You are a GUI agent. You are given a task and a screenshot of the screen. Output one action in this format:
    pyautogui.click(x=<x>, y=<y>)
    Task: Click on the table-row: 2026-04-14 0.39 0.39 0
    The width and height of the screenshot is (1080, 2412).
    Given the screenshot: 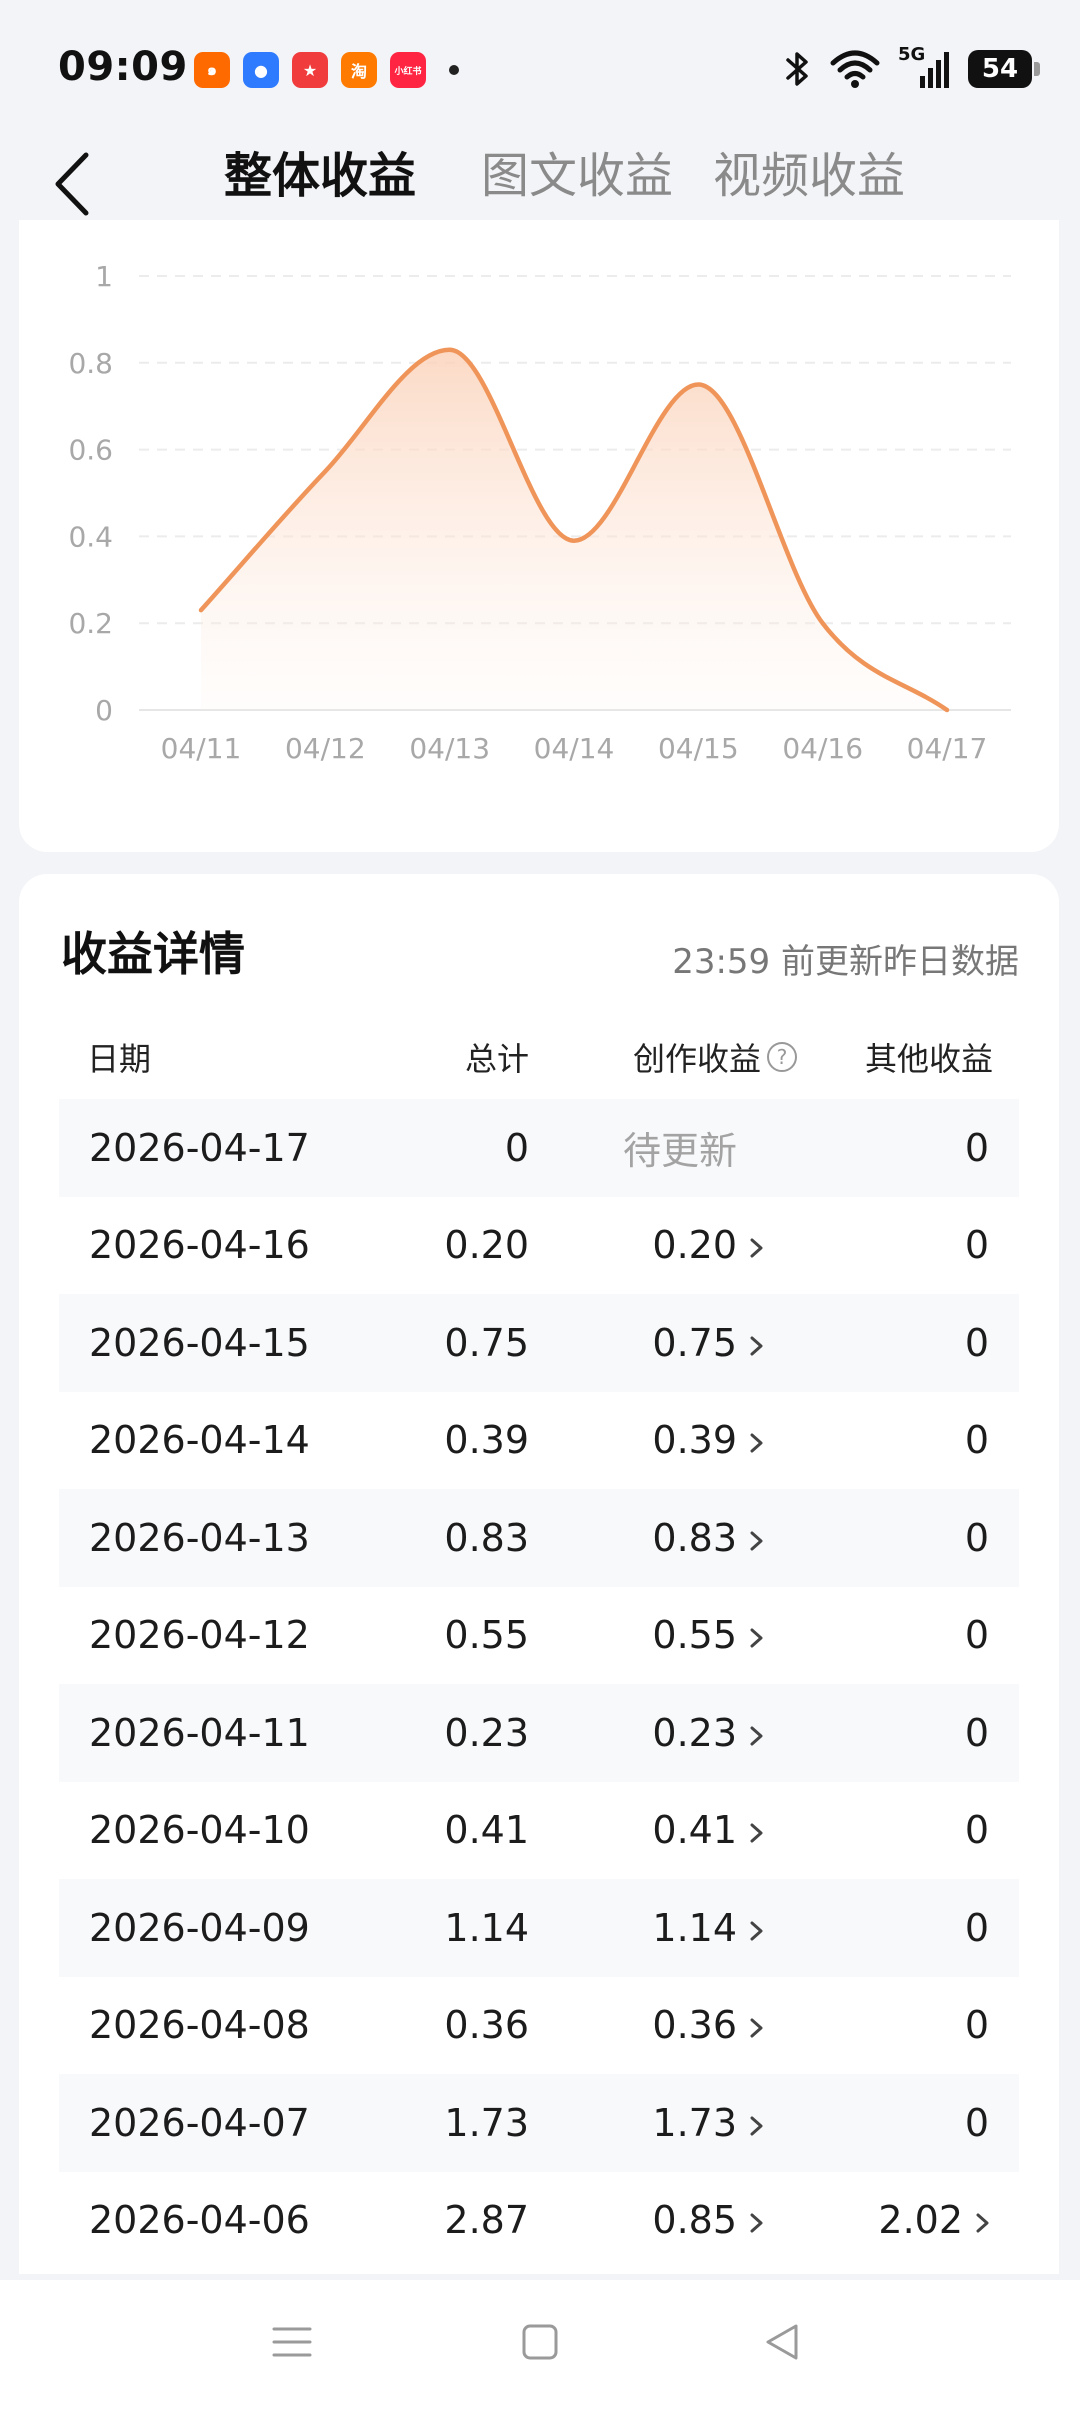 What is the action you would take?
    pyautogui.click(x=539, y=1441)
    